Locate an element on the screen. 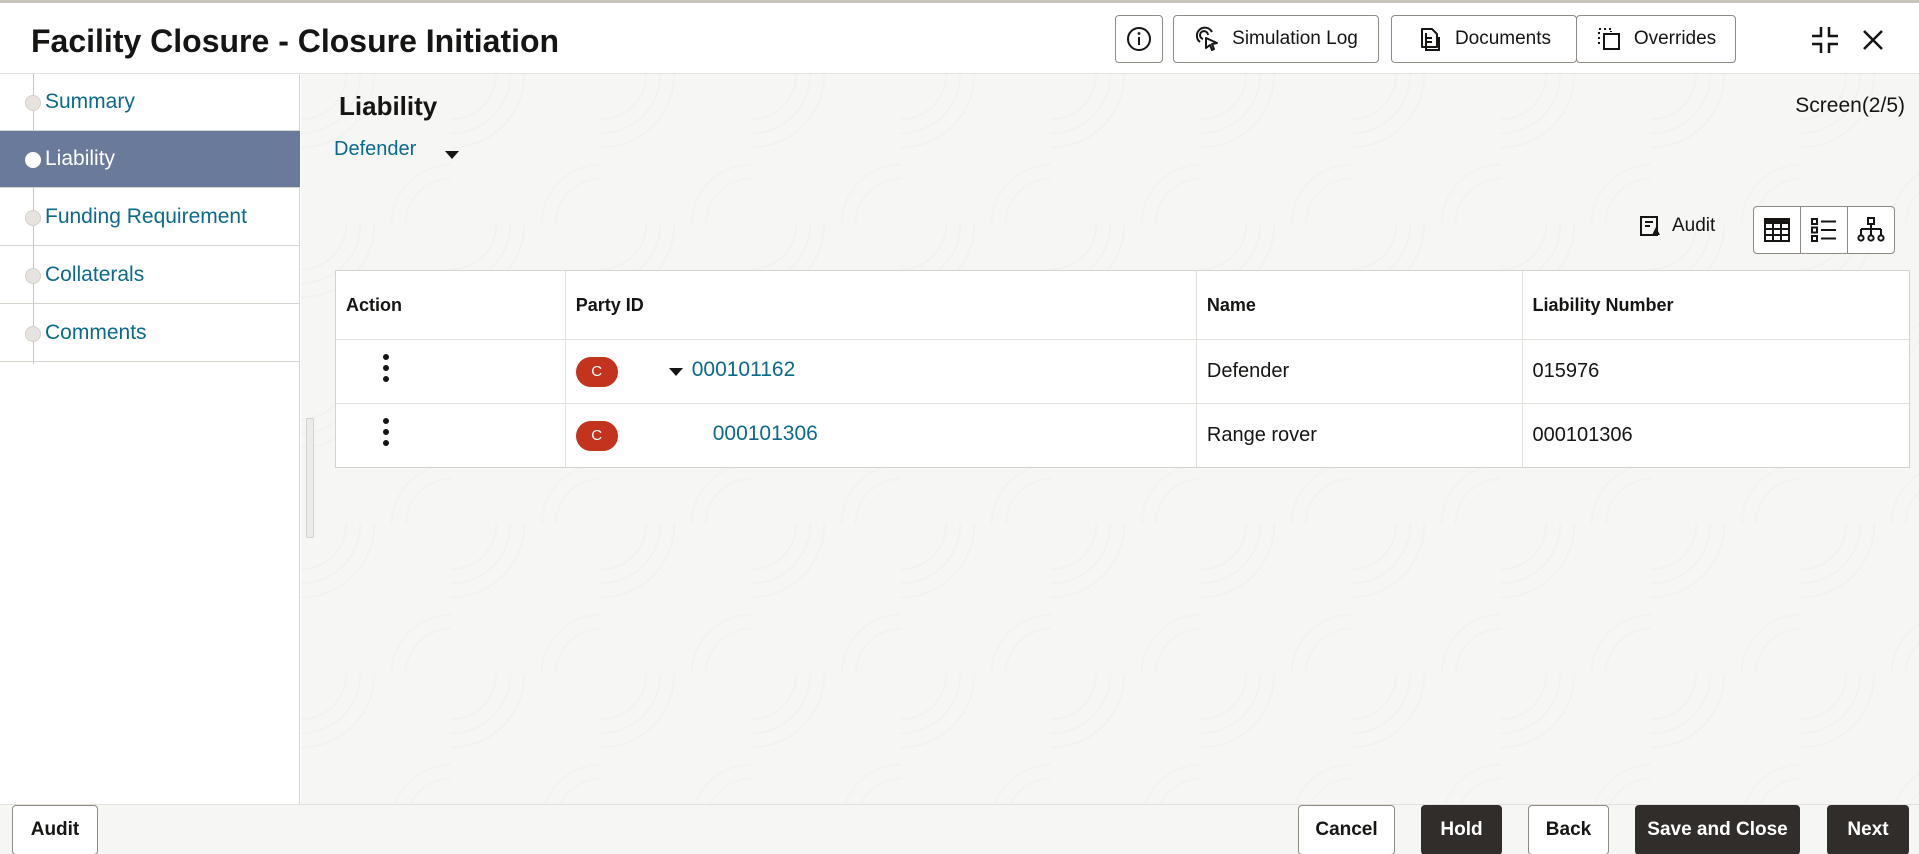  table-view-icon is located at coordinates (1777, 230).